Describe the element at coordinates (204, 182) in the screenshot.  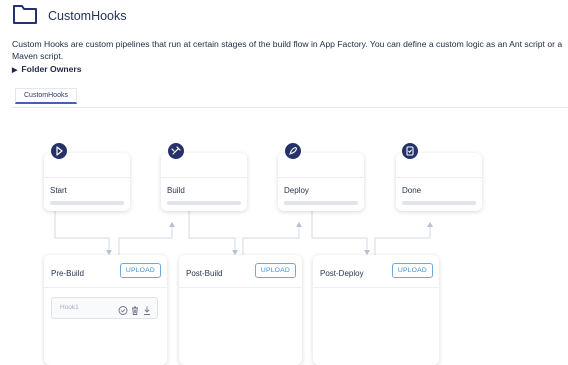
I see `stage-card-build: Build` at that location.